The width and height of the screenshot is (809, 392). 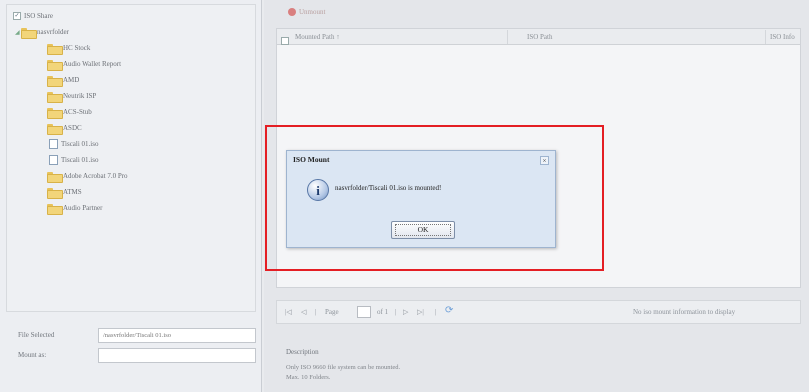 What do you see at coordinates (288, 312) in the screenshot?
I see `first-page-icon: |◁` at bounding box center [288, 312].